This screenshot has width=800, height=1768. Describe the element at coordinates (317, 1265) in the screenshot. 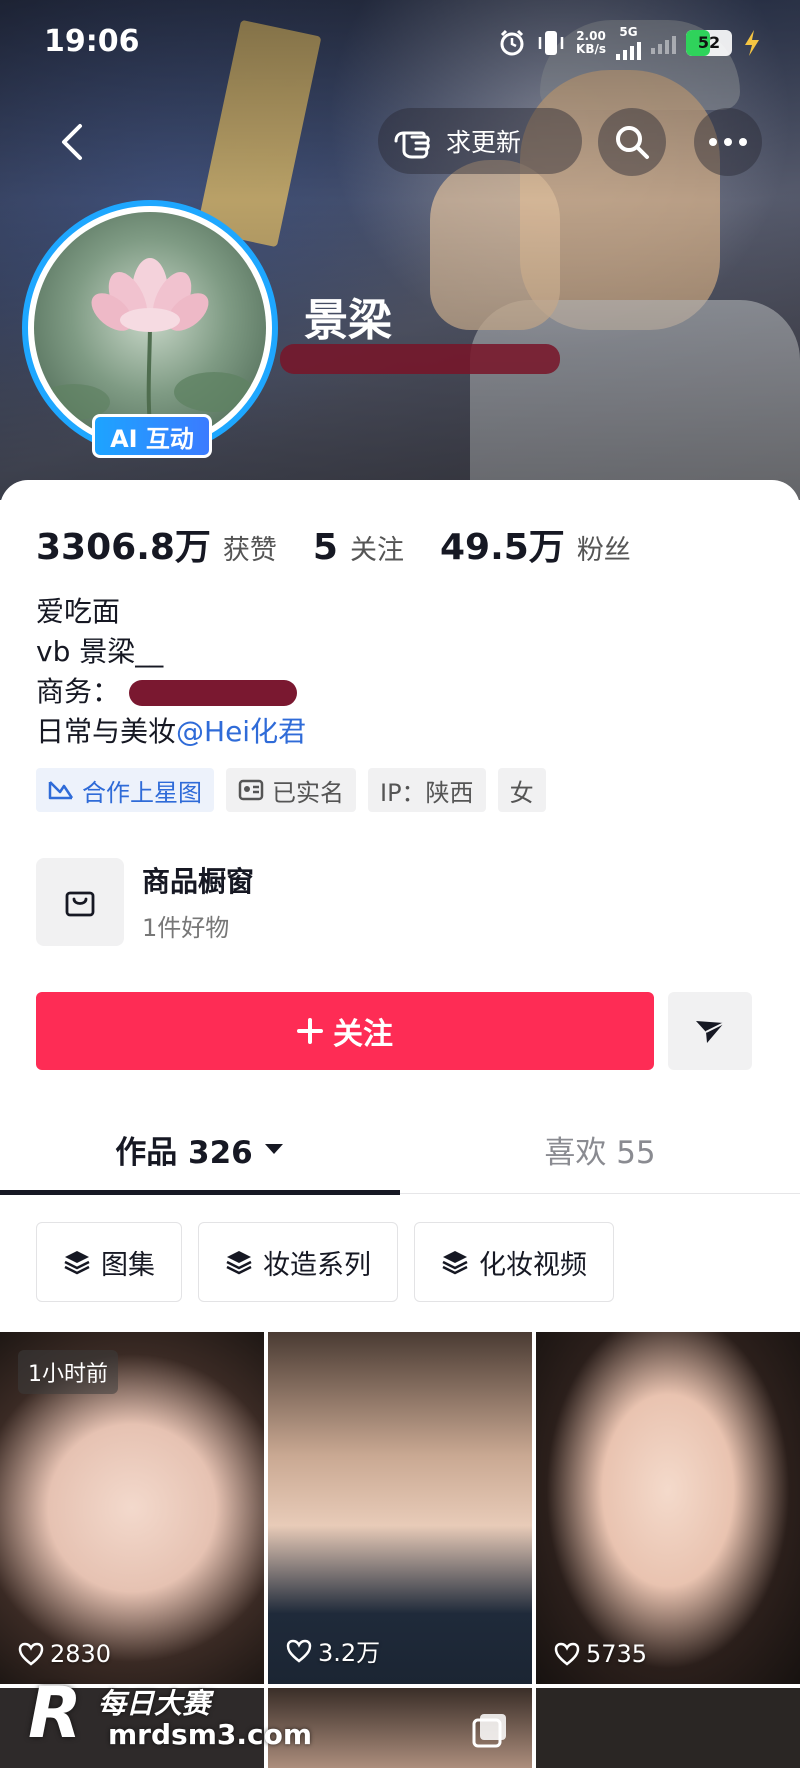

I see `collection-makeup-series-label: 妆造系列` at that location.